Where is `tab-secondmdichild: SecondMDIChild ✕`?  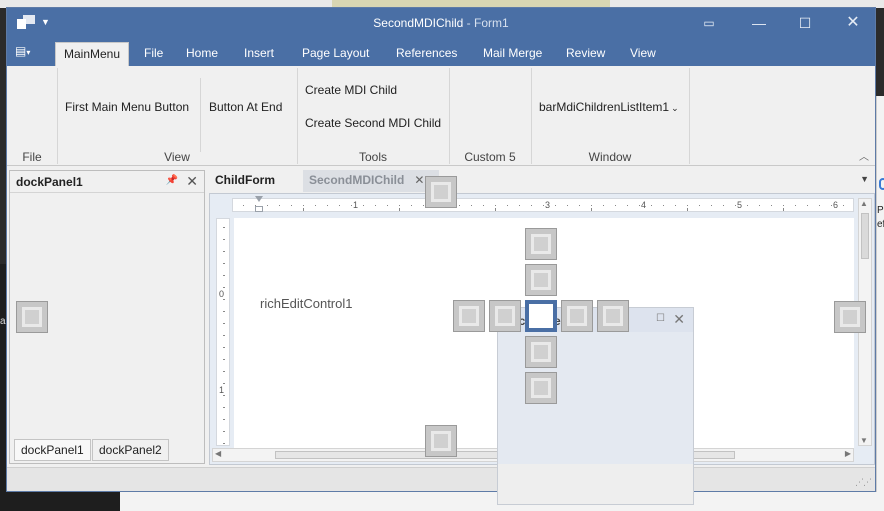 tab-secondmdichild: SecondMDIChild ✕ is located at coordinates (371, 181).